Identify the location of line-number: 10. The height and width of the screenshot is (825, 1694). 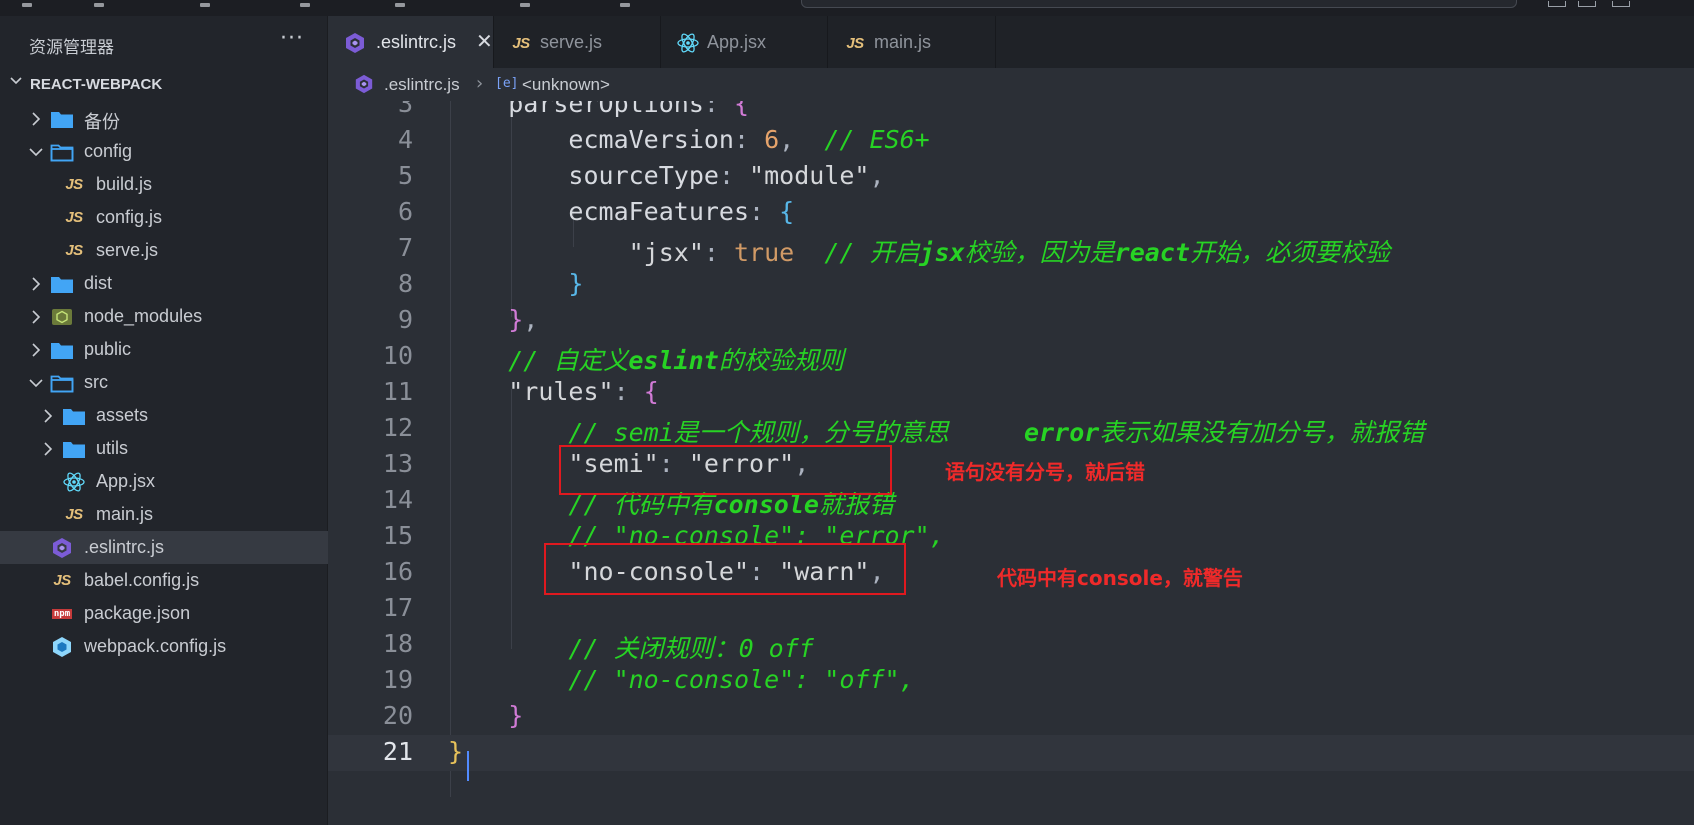
(397, 355).